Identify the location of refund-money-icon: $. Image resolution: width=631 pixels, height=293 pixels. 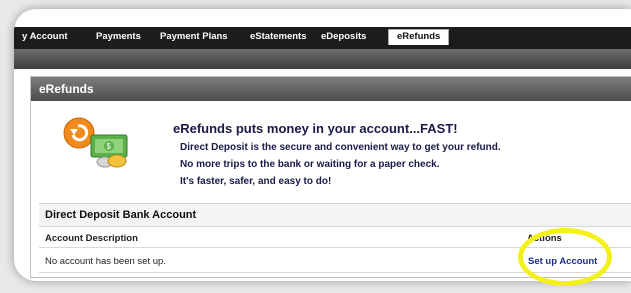
(95, 142).